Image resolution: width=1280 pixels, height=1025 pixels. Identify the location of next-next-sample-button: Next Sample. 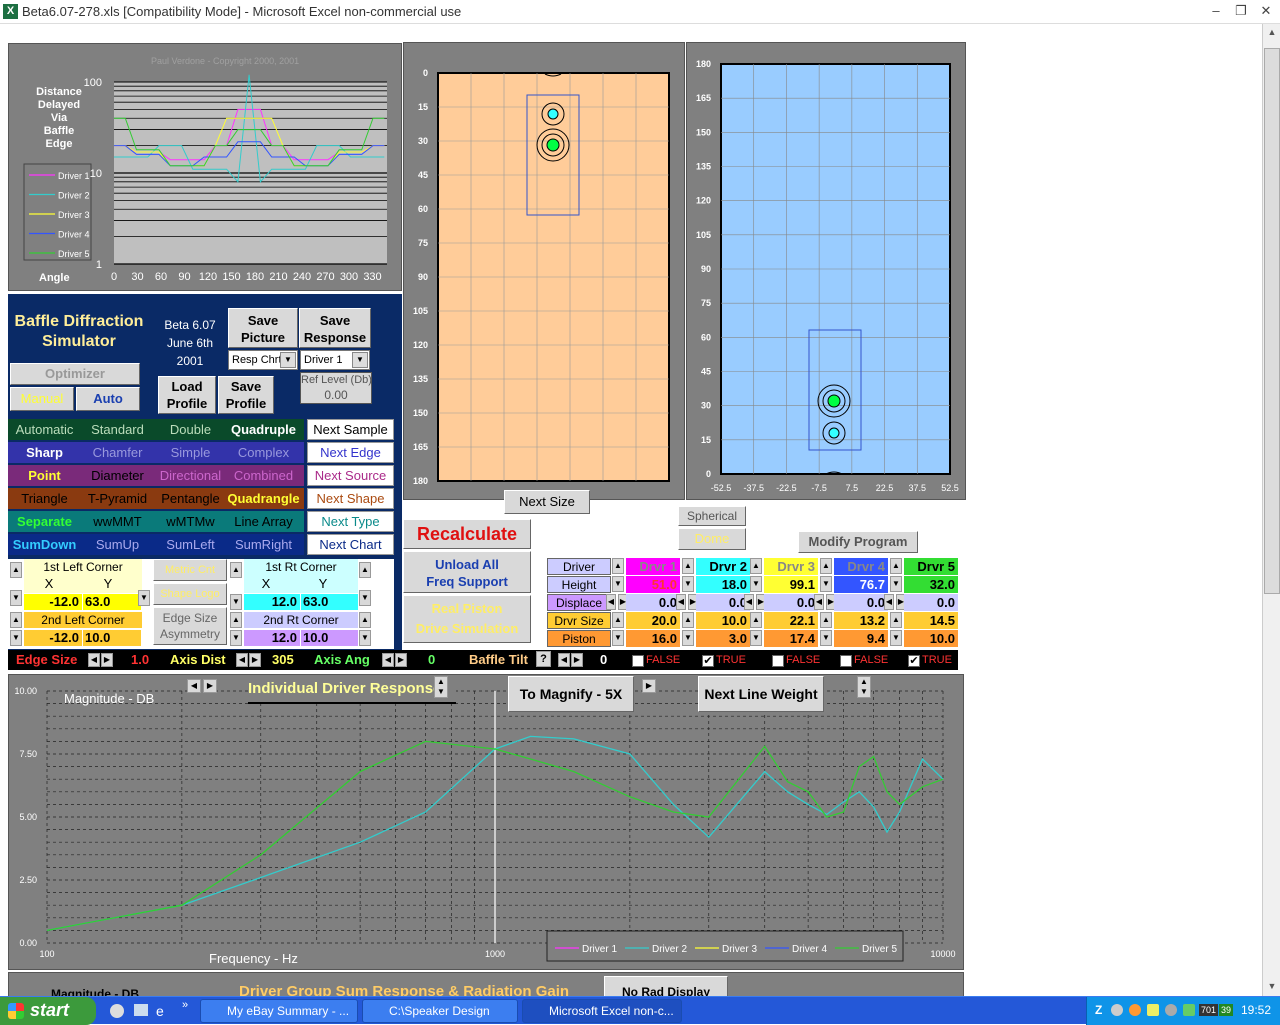
(350, 429).